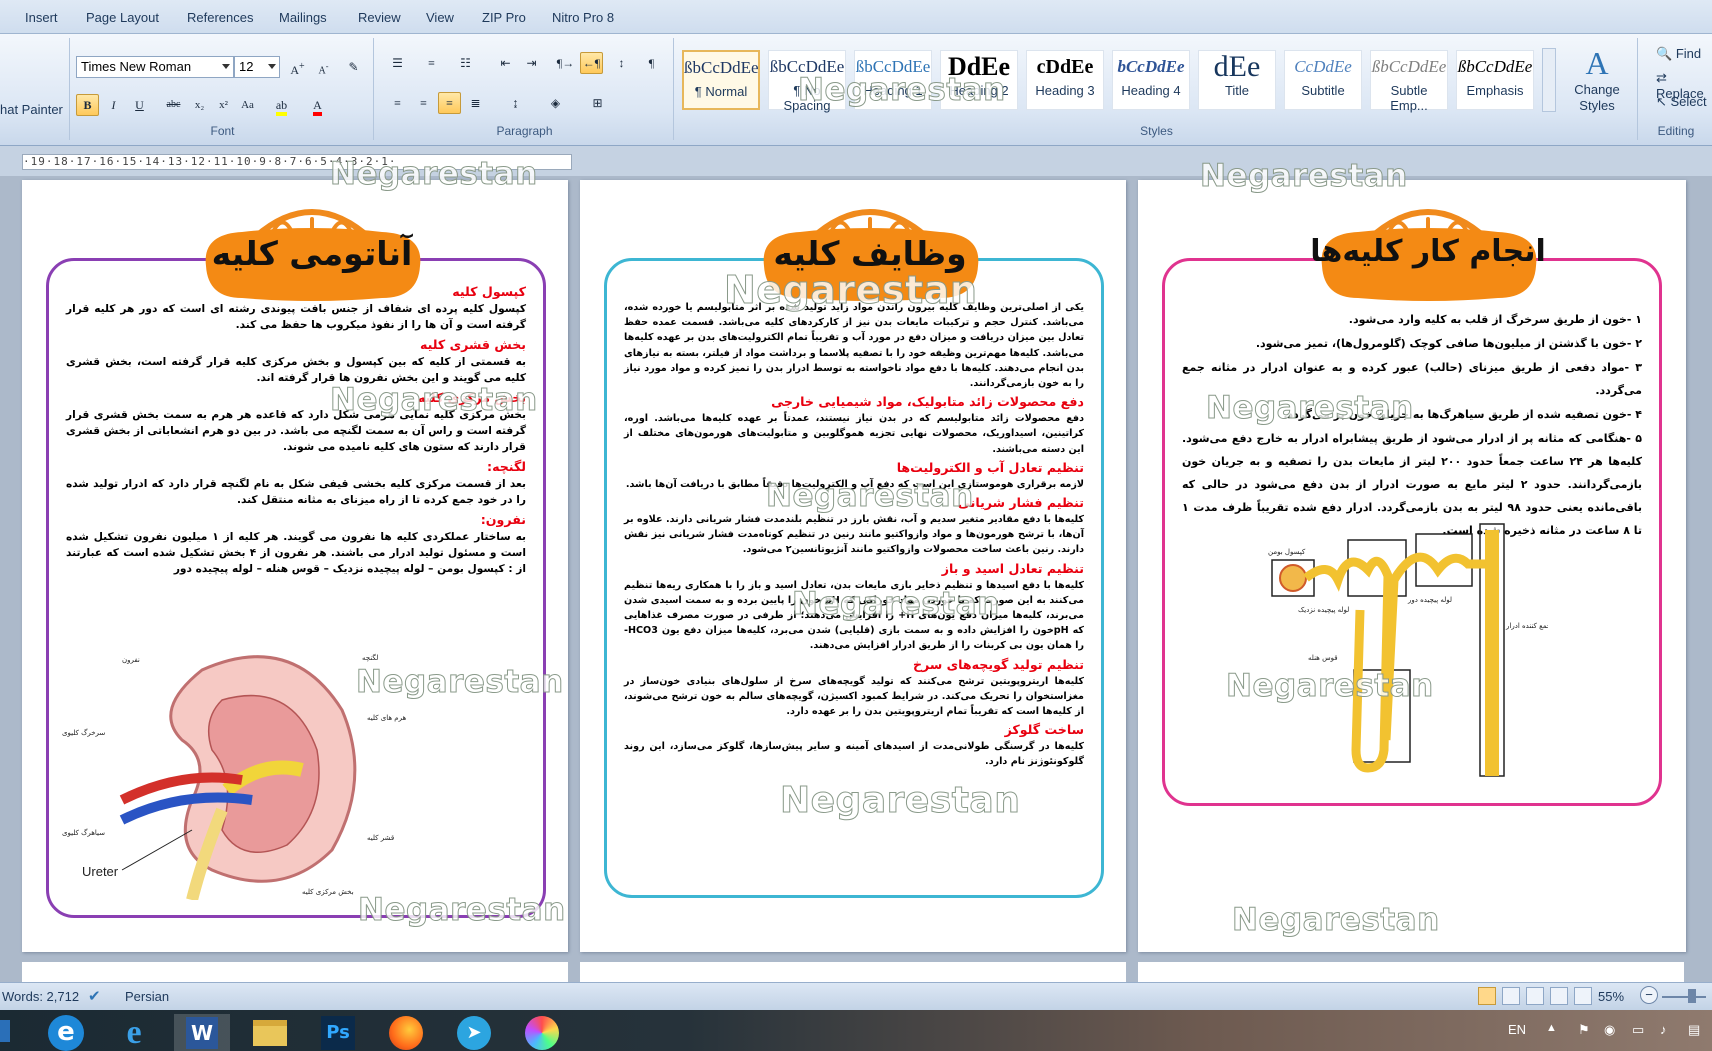  Describe the element at coordinates (317, 105) in the screenshot. I see `font-color-icon: A` at that location.